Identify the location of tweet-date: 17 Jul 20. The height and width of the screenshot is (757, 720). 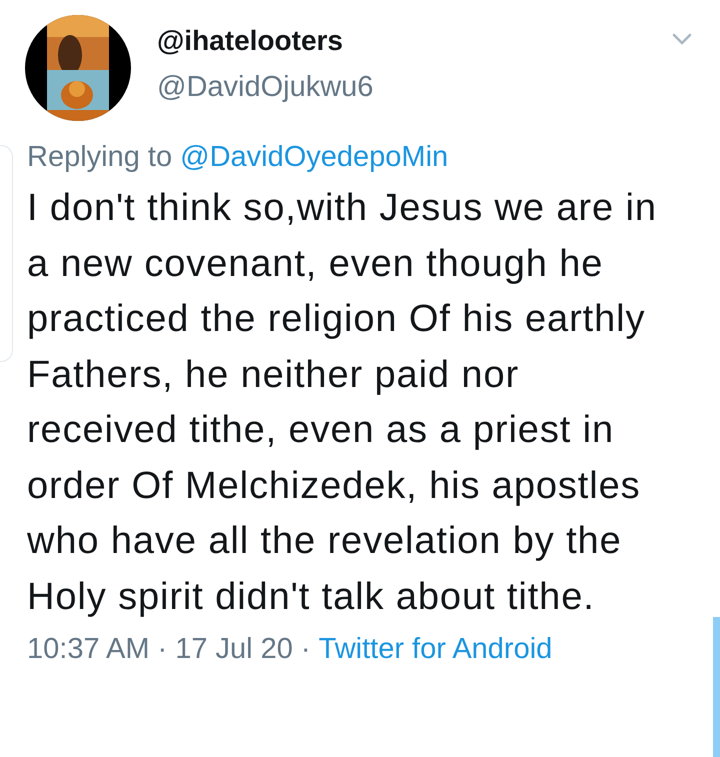
(234, 649).